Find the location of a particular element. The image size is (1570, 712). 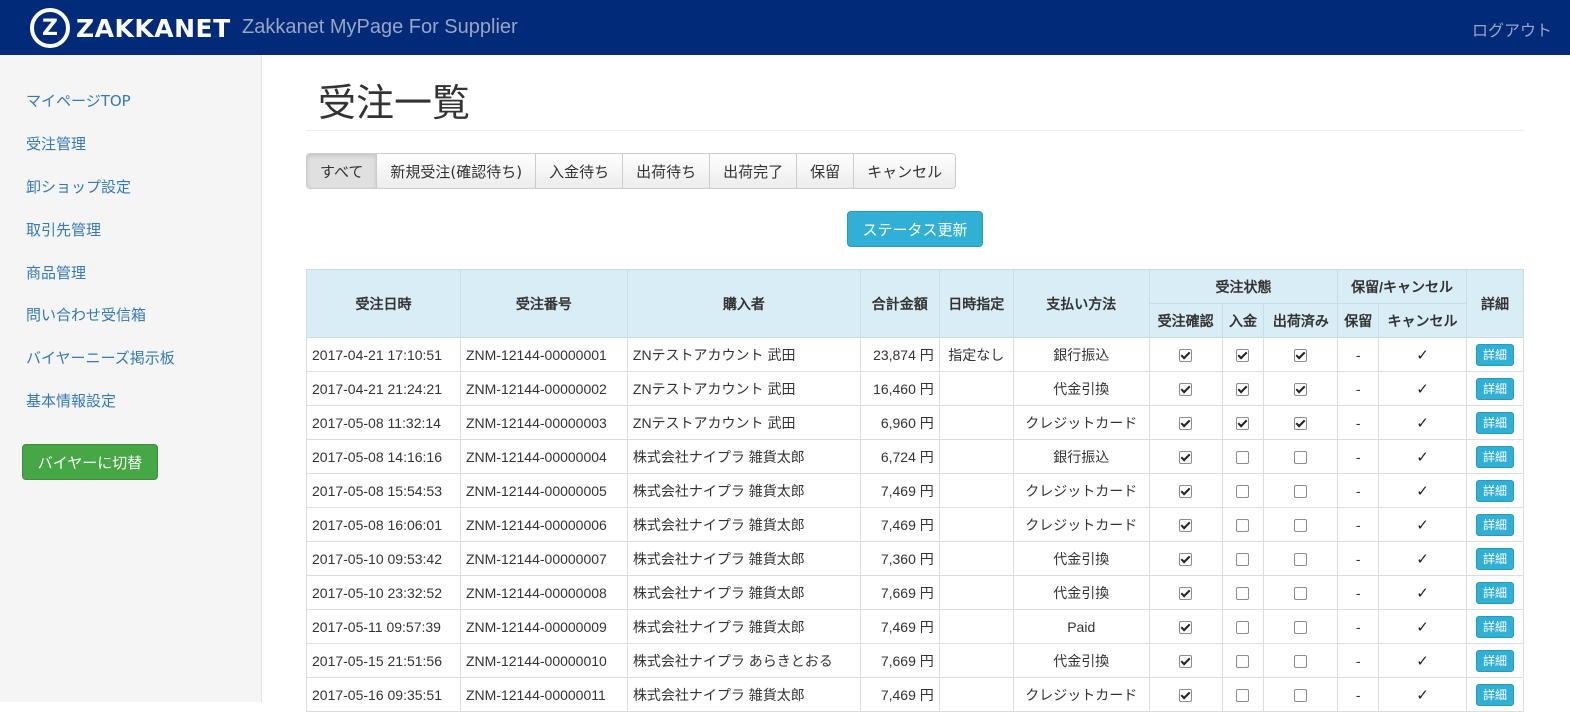

switch-to-buyer-button: バイヤーに切替 is located at coordinates (90, 462).